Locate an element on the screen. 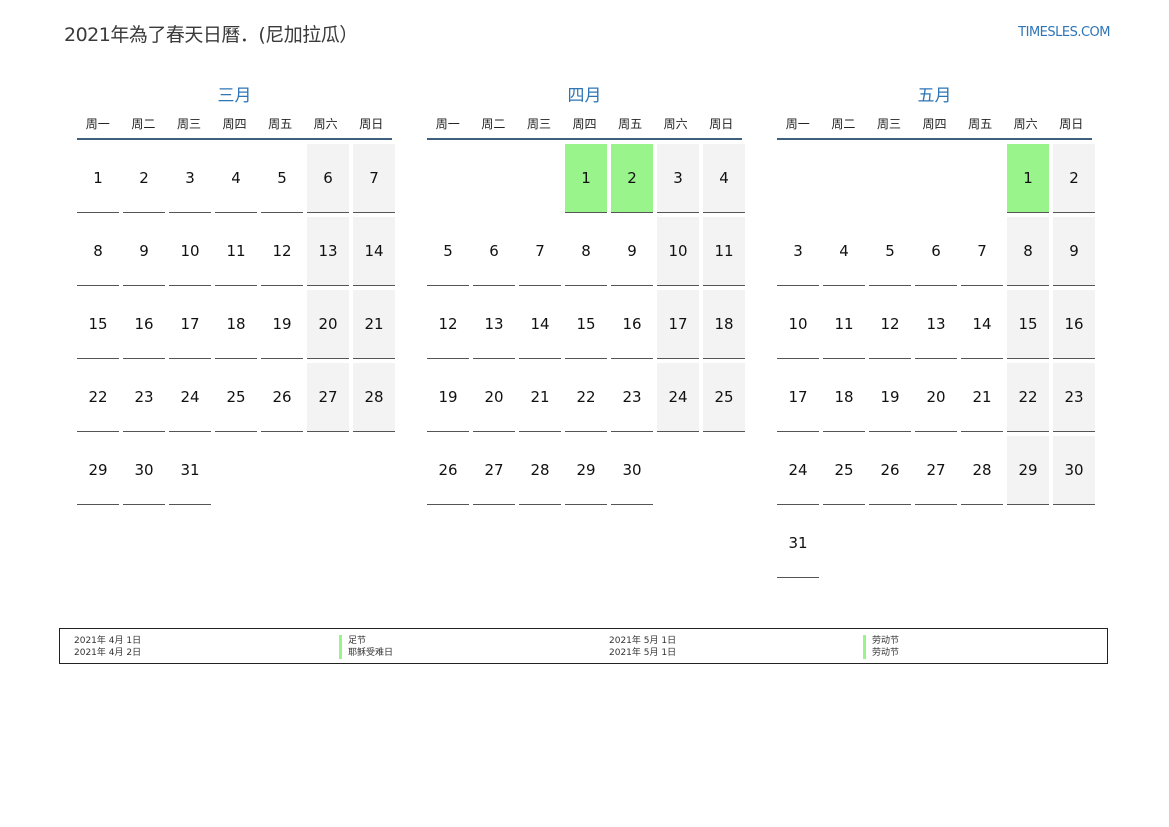 The height and width of the screenshot is (827, 1169). holiday-date: 2021年 4月 2日 is located at coordinates (108, 653).